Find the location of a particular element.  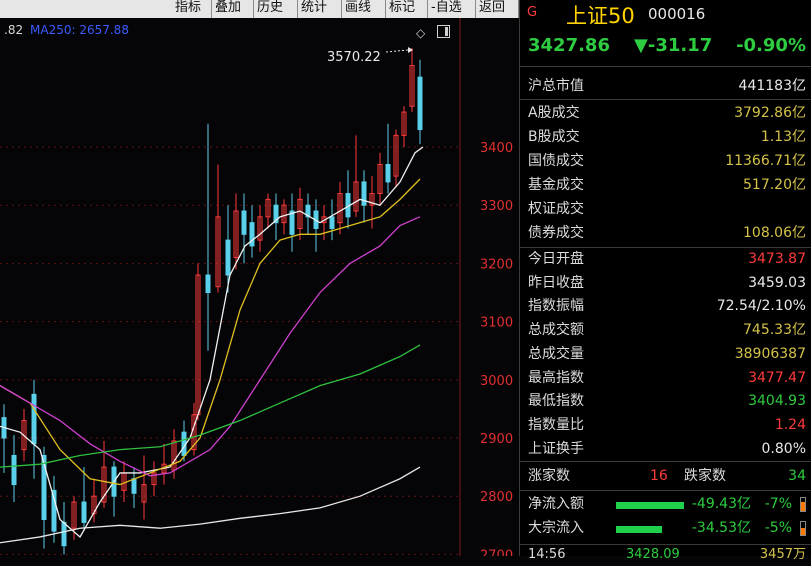

market-breadth-row: 涨家数 16 跌家数 34 is located at coordinates (667, 476).